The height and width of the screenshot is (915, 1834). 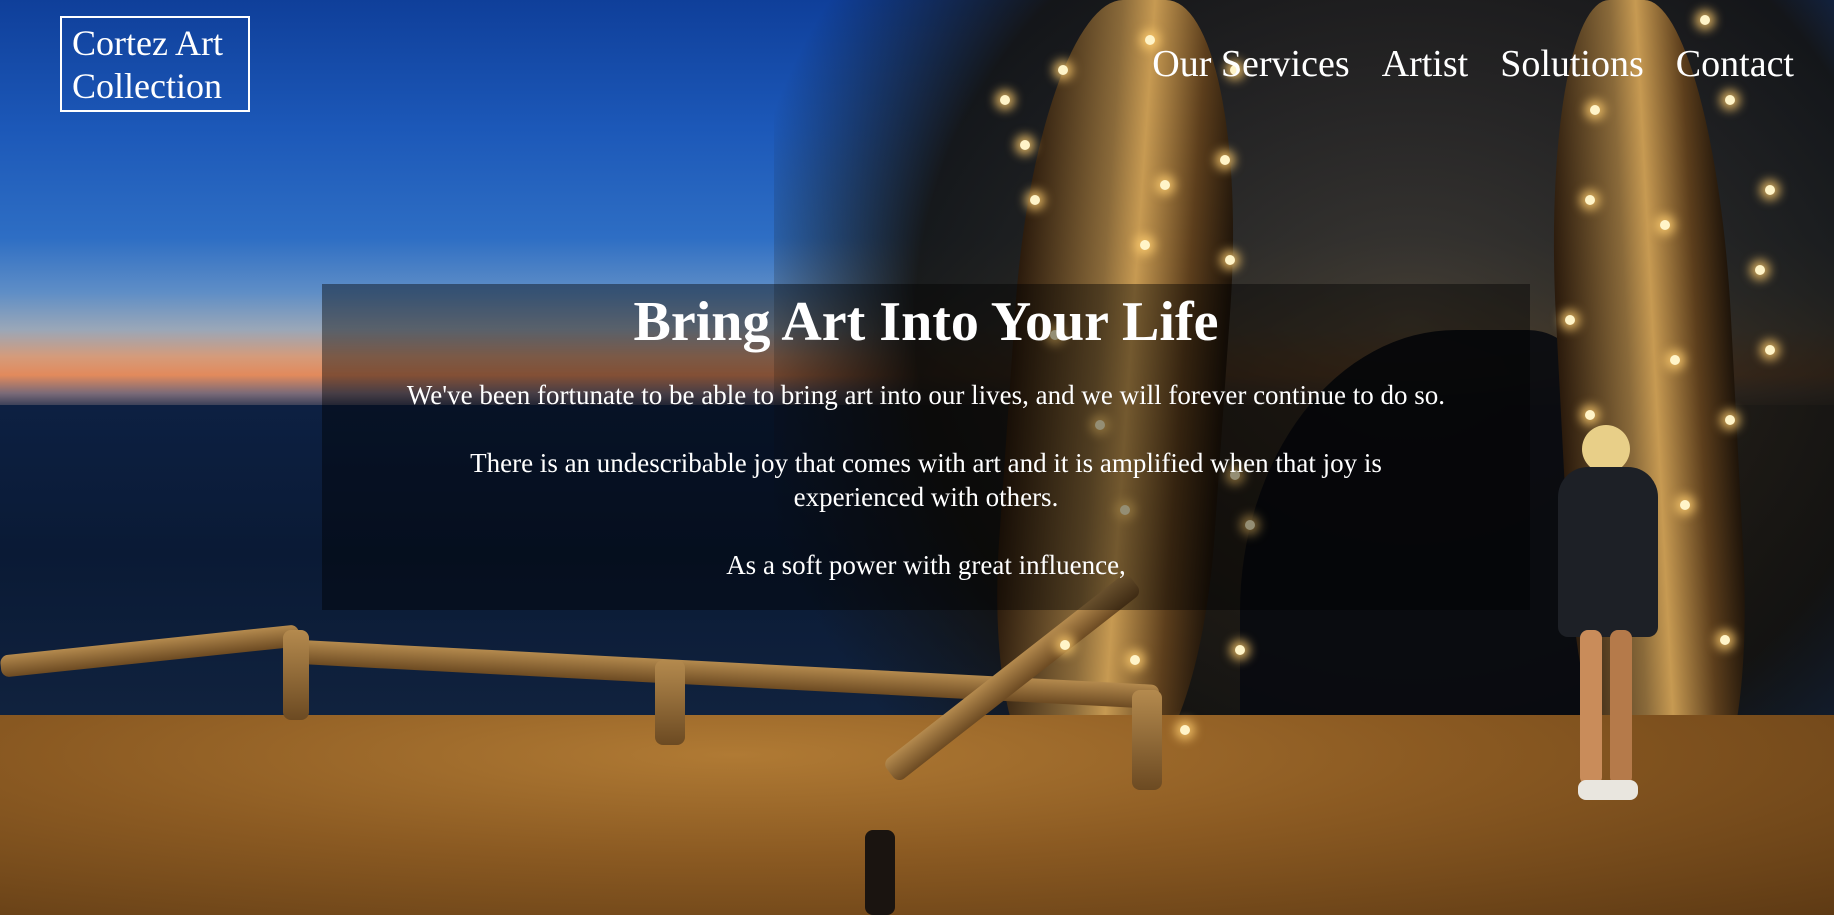 I want to click on person-coat, so click(x=1608, y=552).